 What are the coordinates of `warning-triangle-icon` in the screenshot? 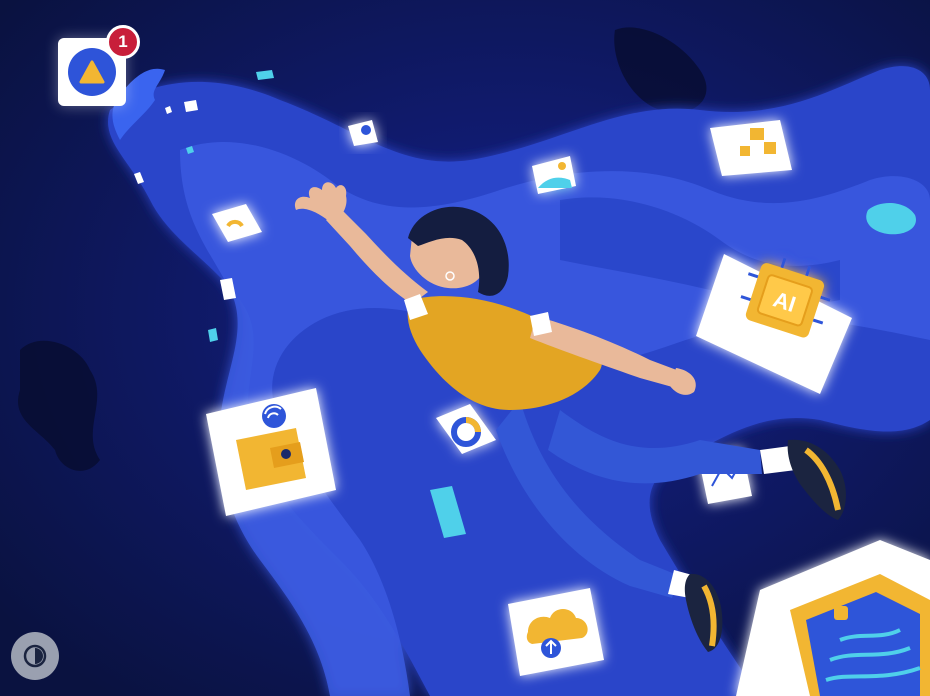 It's located at (92, 72).